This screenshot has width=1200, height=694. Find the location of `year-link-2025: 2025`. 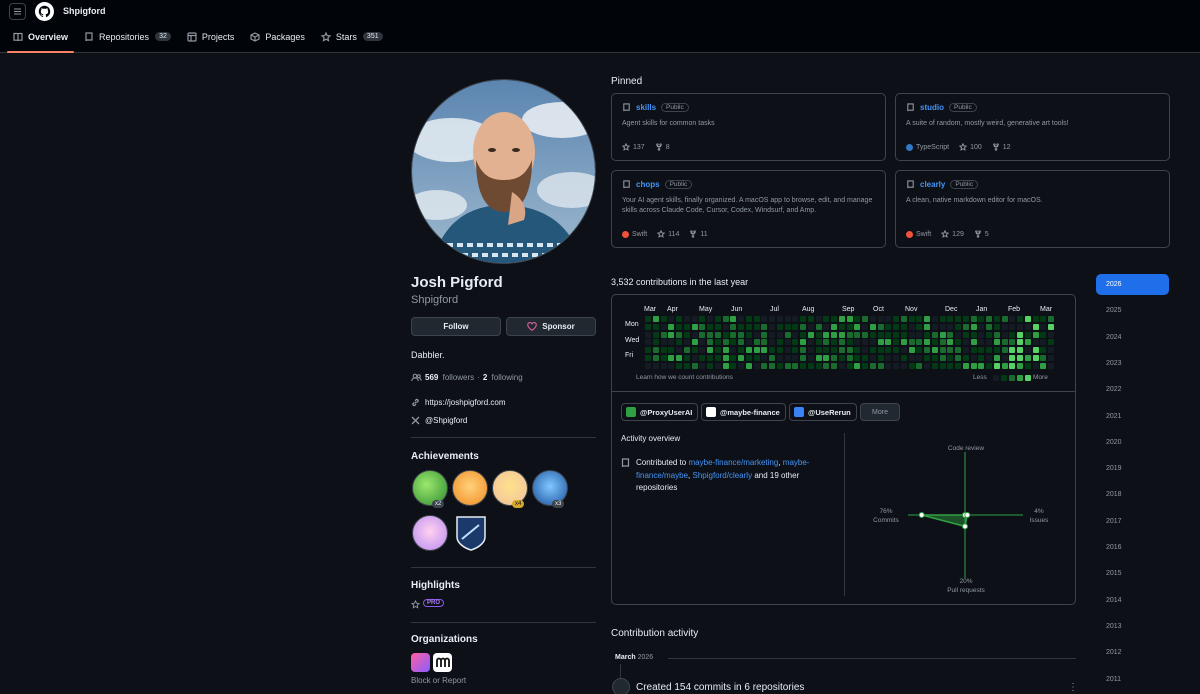

year-link-2025: 2025 is located at coordinates (1132, 310).